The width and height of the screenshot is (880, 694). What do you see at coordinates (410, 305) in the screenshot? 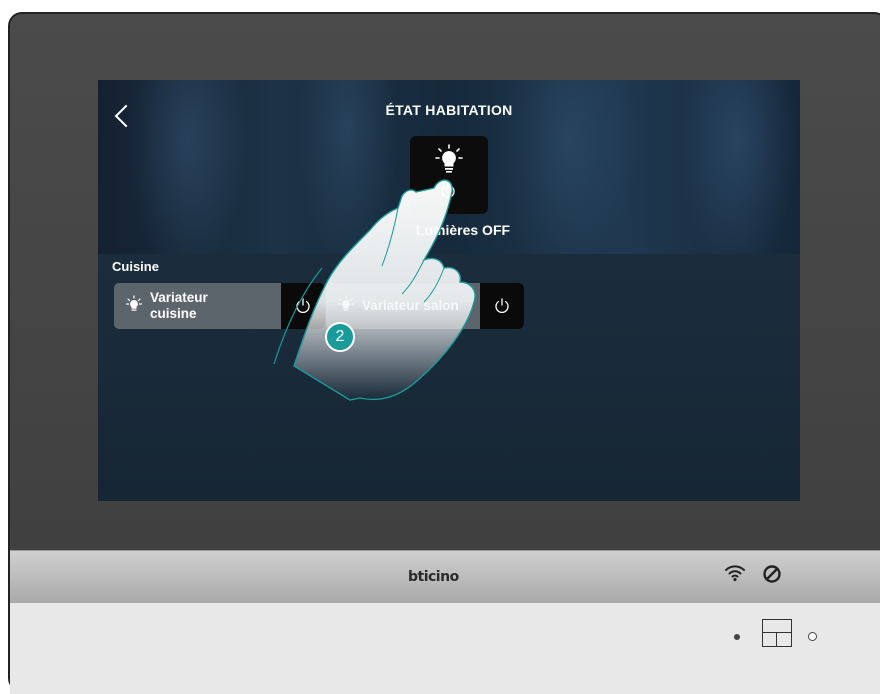
I see `device-card-label: Variateur salon` at bounding box center [410, 305].